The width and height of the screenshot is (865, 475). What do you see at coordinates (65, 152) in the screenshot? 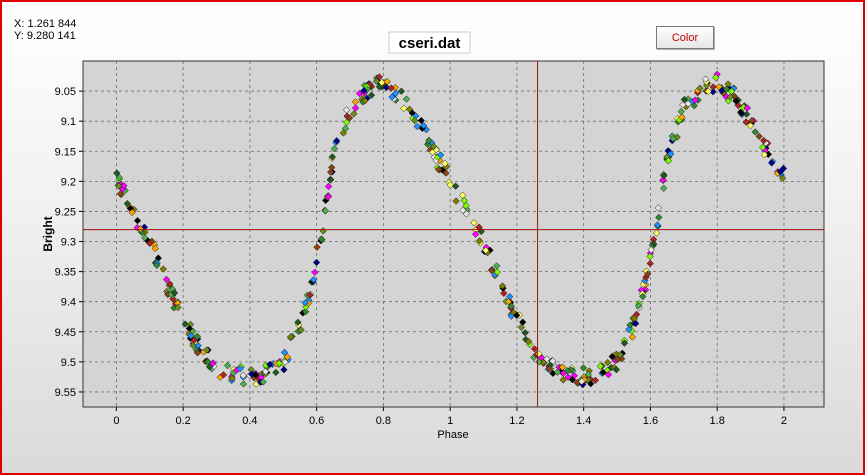
I see `y-tick-label: 9.15` at bounding box center [65, 152].